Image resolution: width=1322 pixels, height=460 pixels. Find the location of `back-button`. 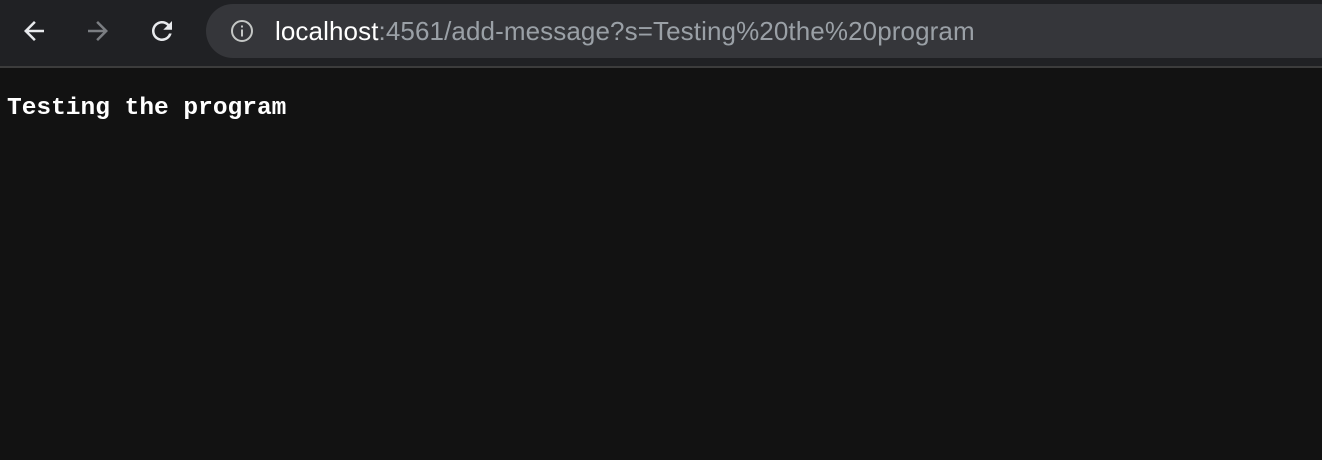

back-button is located at coordinates (34, 31).